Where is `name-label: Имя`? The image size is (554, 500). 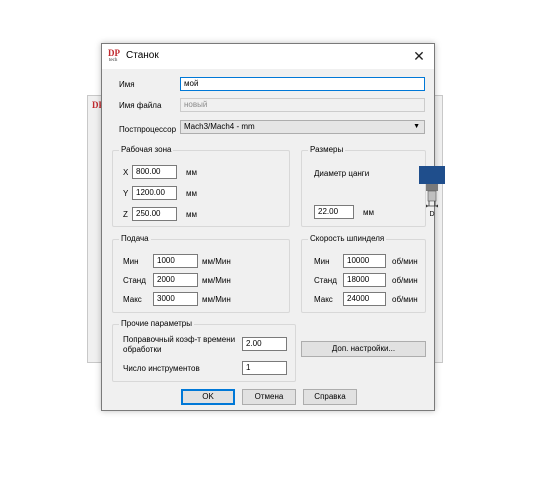
name-label: Имя is located at coordinates (127, 84).